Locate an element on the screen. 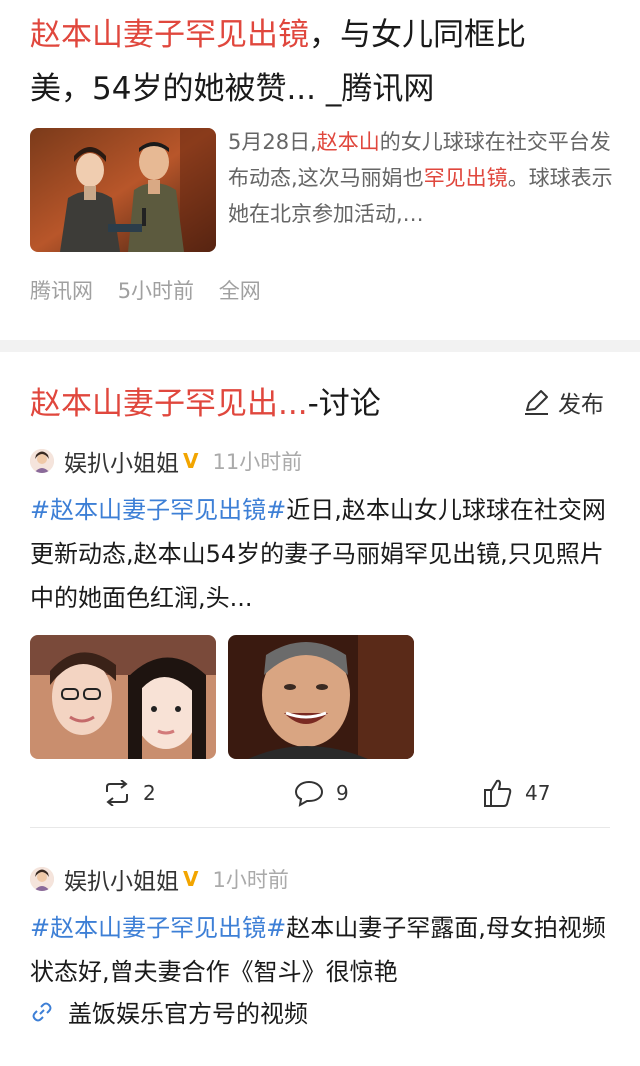 Image resolution: width=640 pixels, height=1066 pixels. snippet-text: 5月28日, is located at coordinates (272, 142).